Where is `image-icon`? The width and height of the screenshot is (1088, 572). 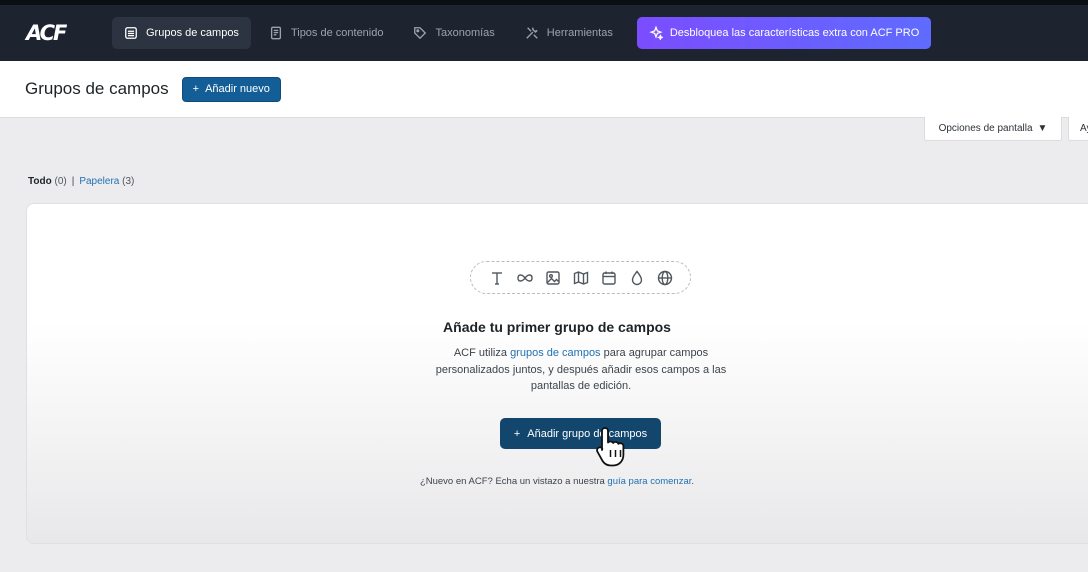 image-icon is located at coordinates (552, 277).